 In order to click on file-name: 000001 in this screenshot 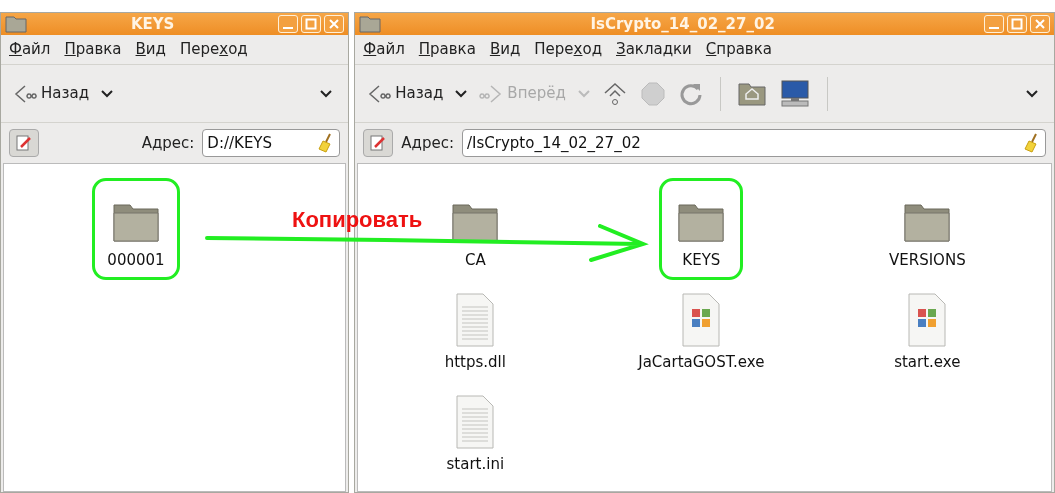, I will do `click(136, 260)`.